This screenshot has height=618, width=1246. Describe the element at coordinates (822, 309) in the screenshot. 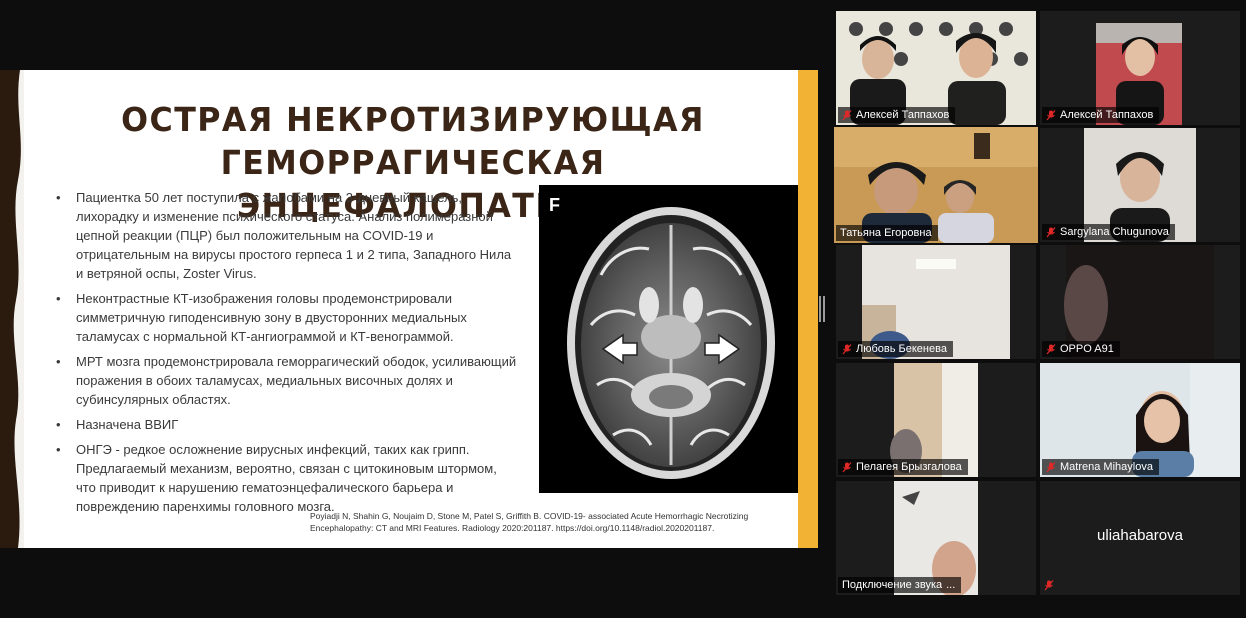

I see `panel-resize-handle` at that location.